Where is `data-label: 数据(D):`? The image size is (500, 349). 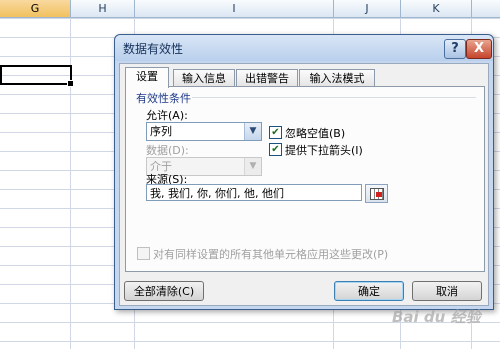 data-label: 数据(D): is located at coordinates (167, 150).